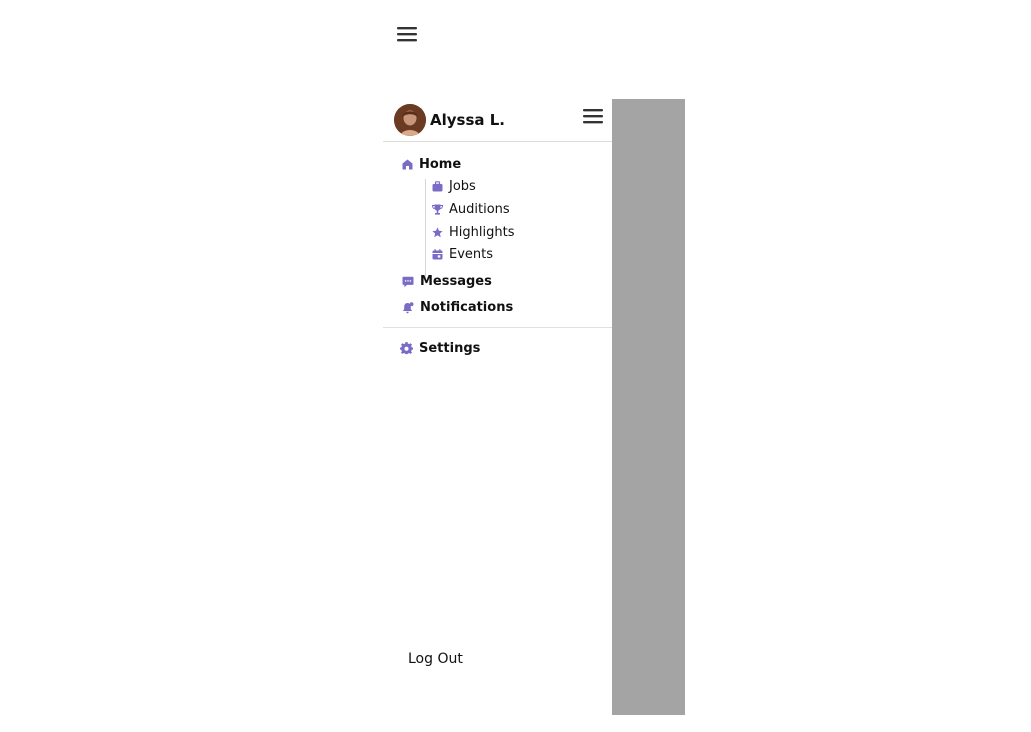 The width and height of the screenshot is (1031, 732). What do you see at coordinates (425, 229) in the screenshot?
I see `subtree-line` at bounding box center [425, 229].